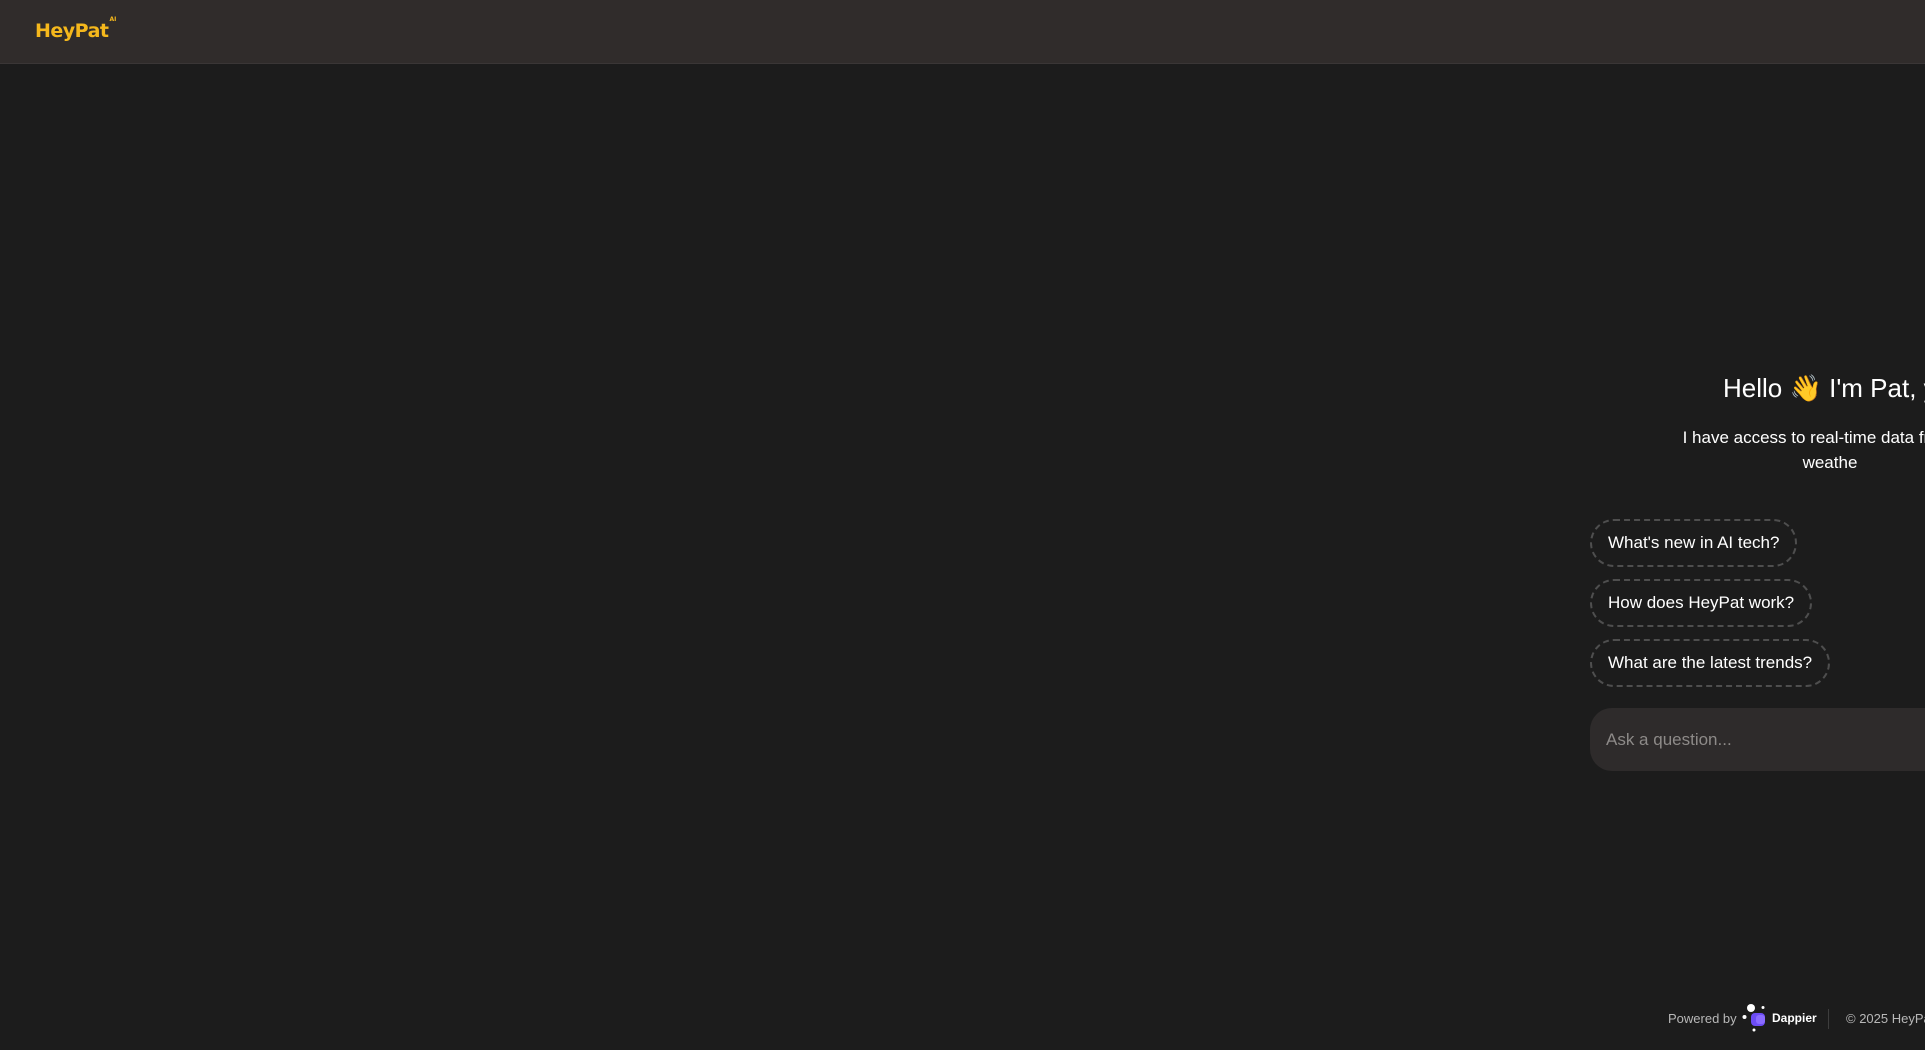 Image resolution: width=1925 pixels, height=1050 pixels. What do you see at coordinates (1805, 388) in the screenshot?
I see `waving-hand-icon: 👋` at bounding box center [1805, 388].